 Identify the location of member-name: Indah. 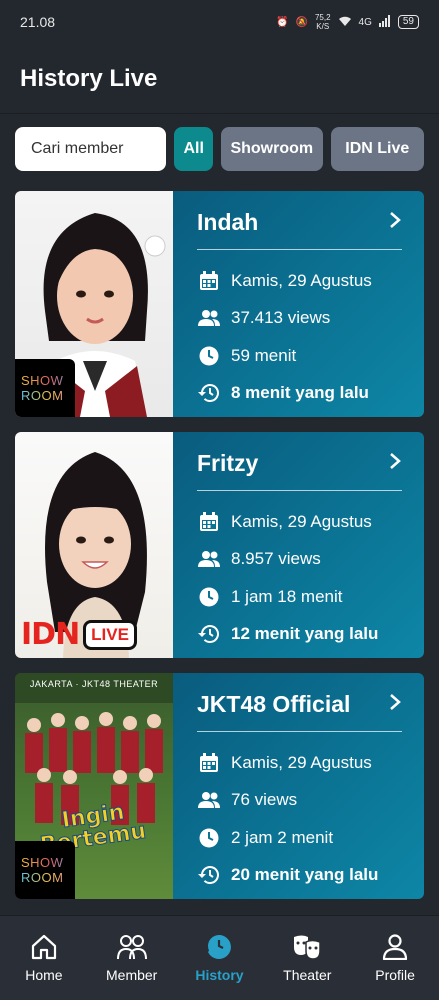
(228, 222).